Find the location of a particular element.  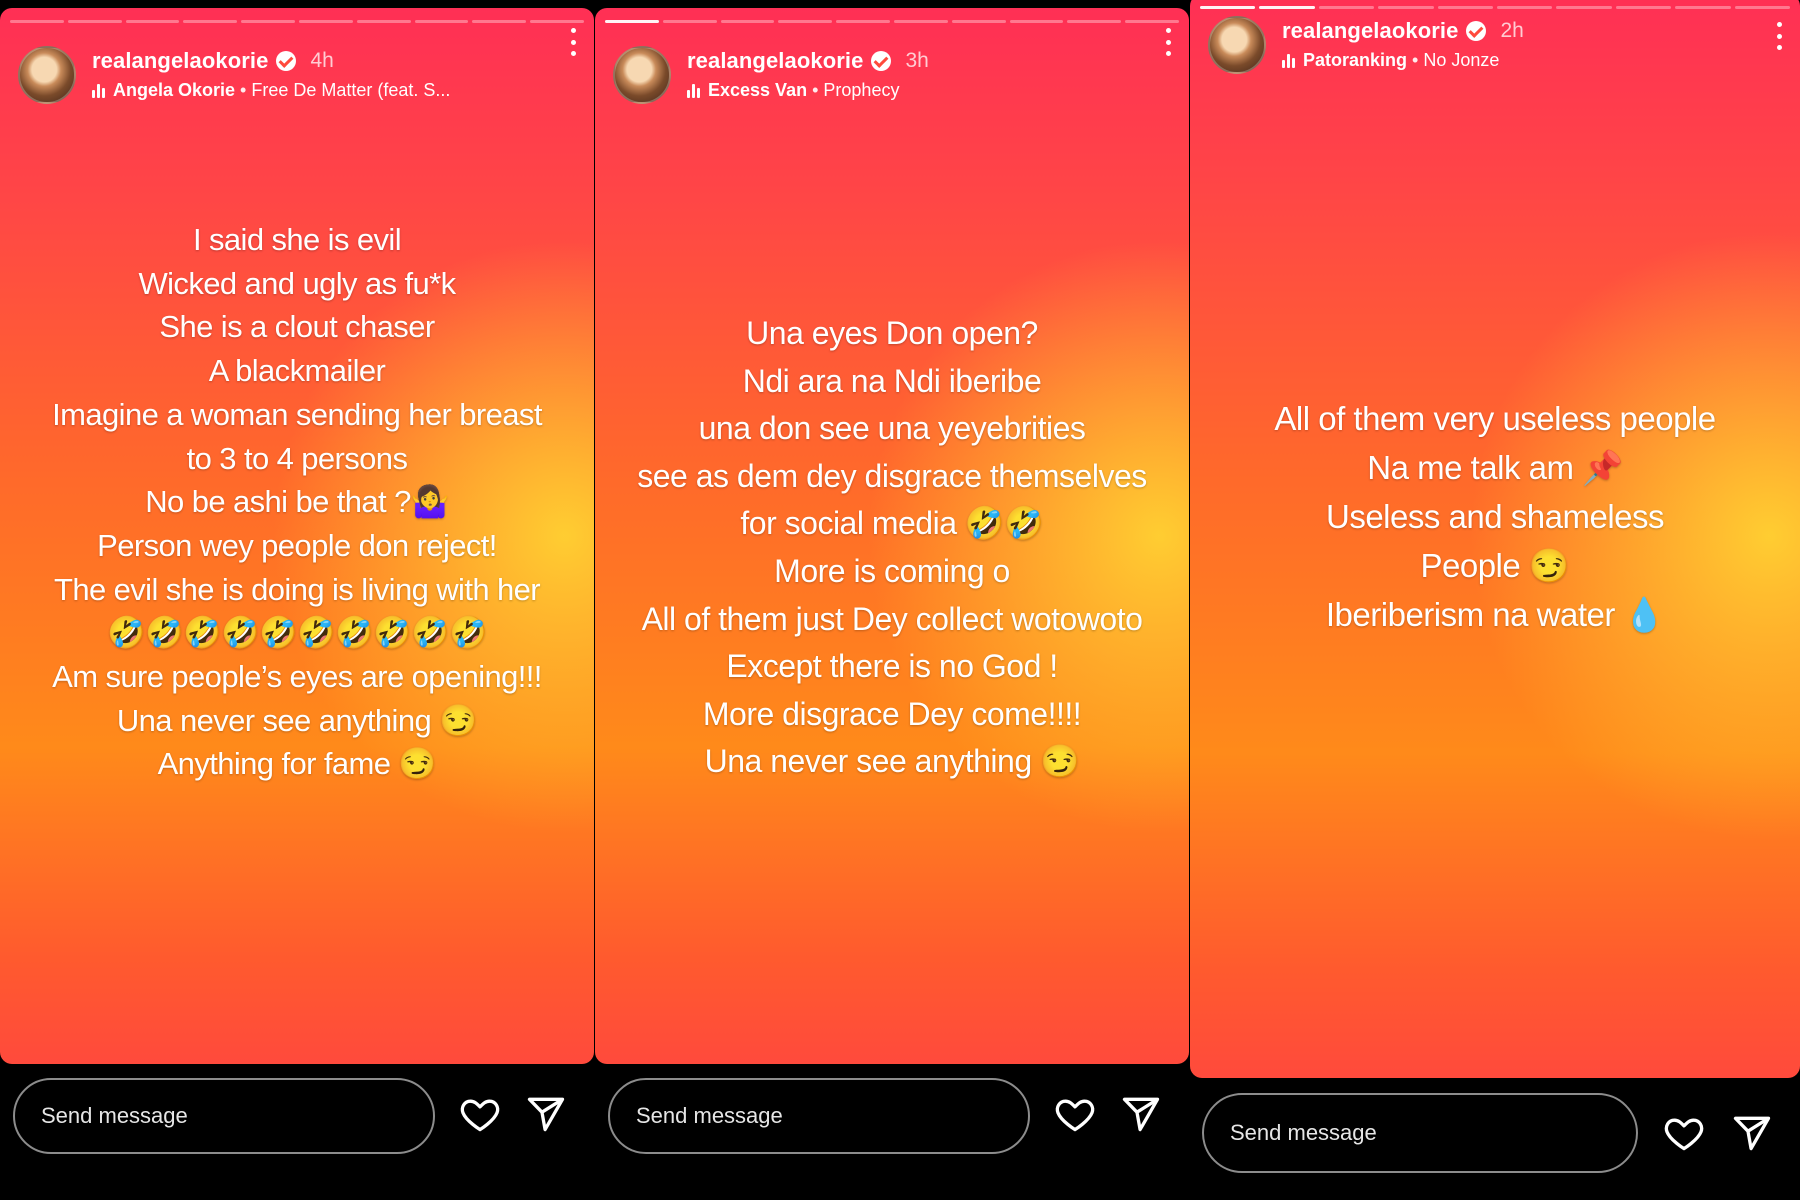

story-text-line: for social media 🤣🤣 is located at coordinates (892, 523).